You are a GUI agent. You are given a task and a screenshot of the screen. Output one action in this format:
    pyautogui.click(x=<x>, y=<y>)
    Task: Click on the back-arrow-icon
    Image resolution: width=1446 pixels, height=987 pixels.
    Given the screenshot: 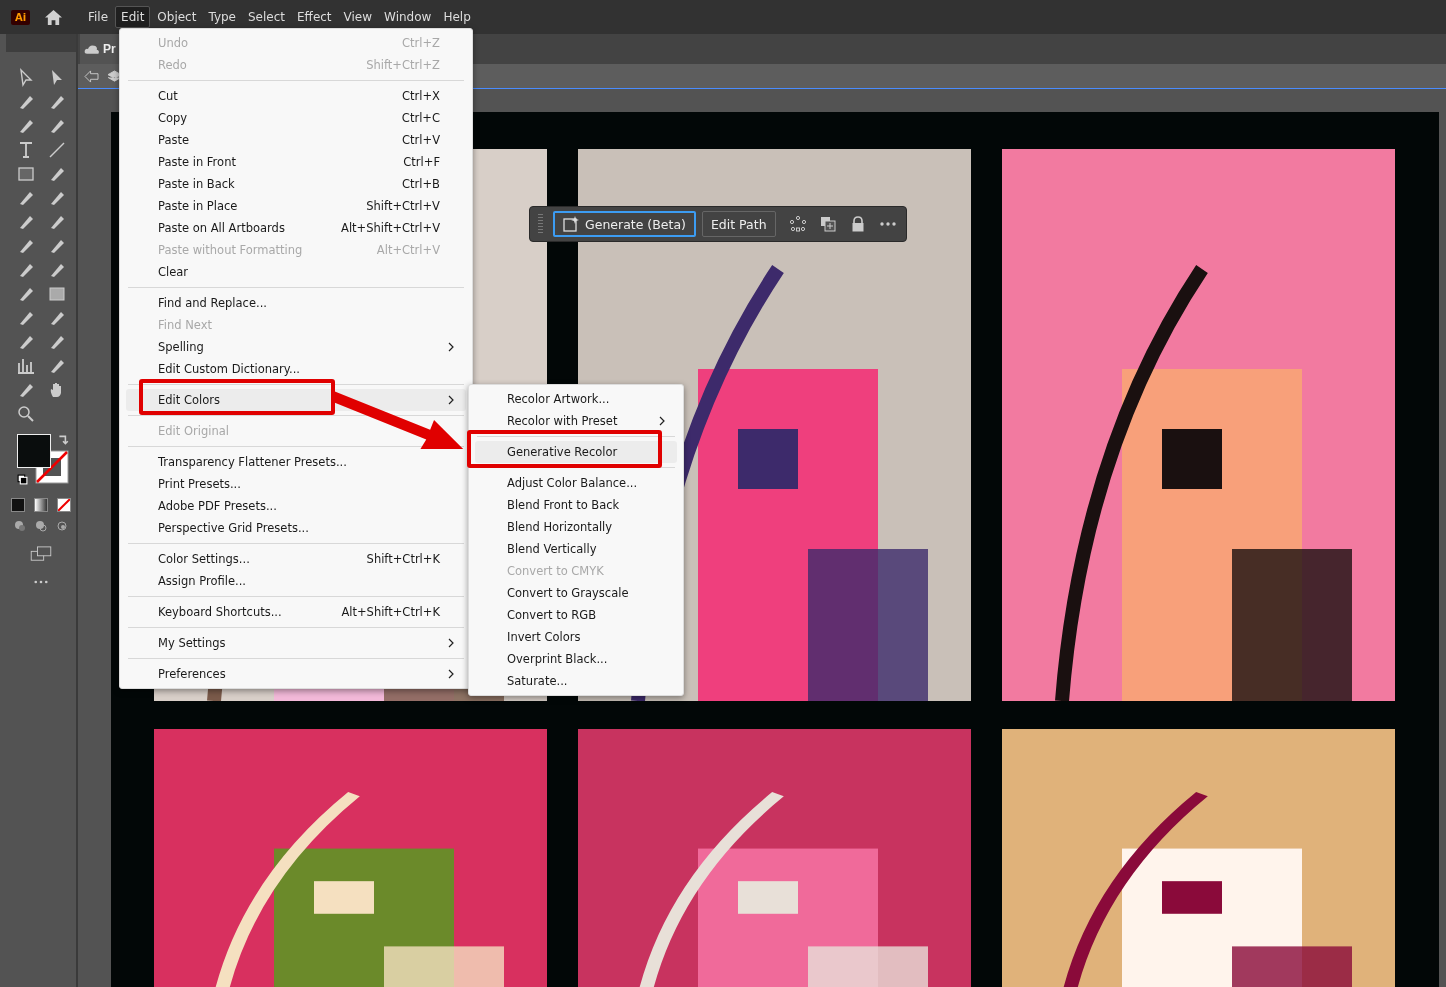 What is the action you would take?
    pyautogui.click(x=91, y=76)
    